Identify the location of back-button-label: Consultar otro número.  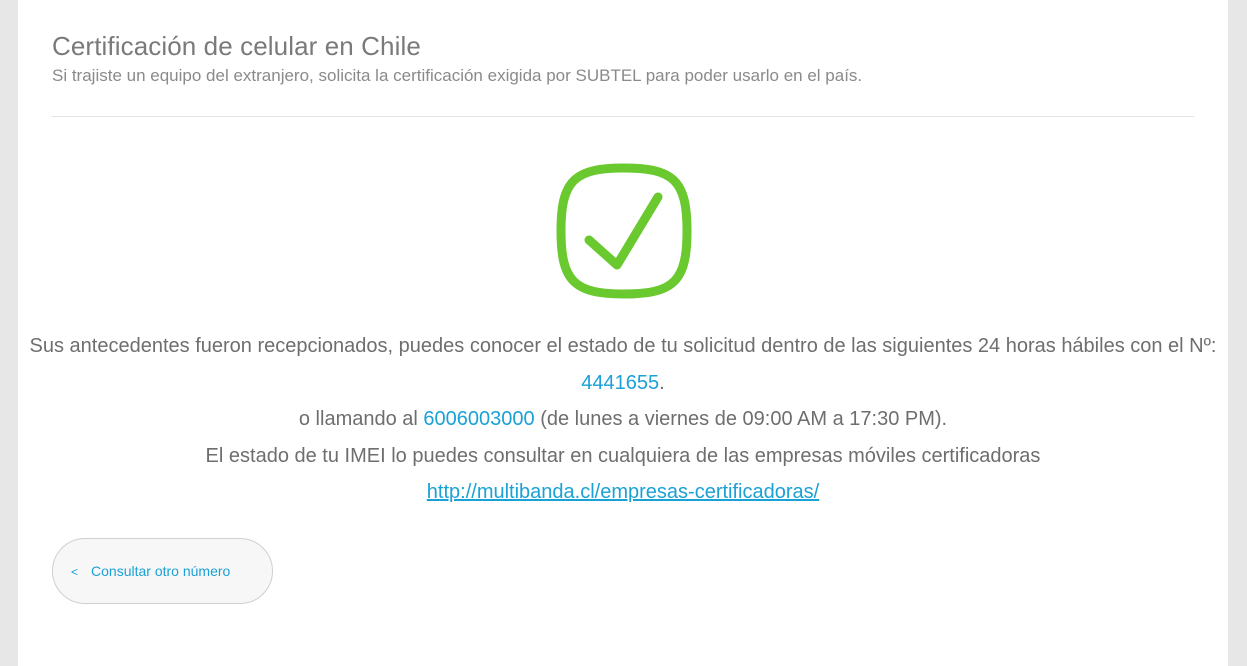
(161, 571).